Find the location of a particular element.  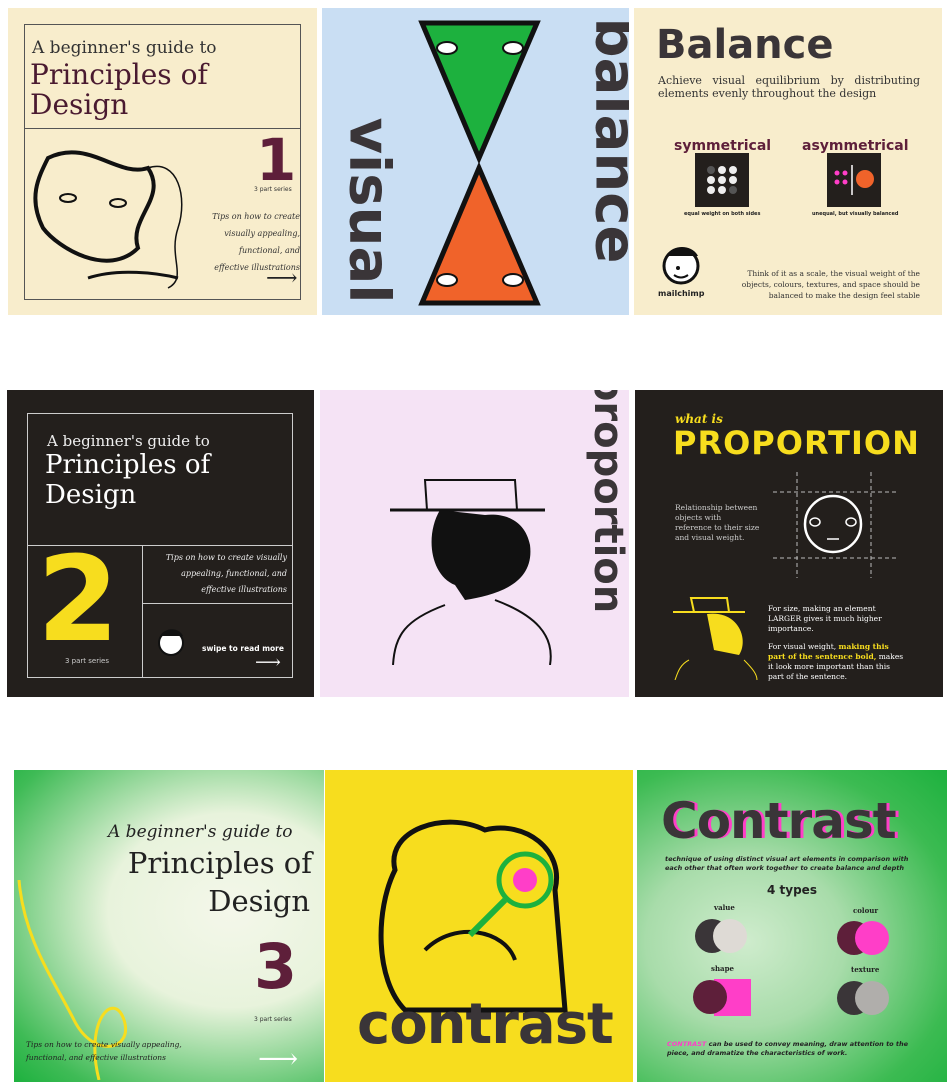

type-label-value: value is located at coordinates (724, 907).